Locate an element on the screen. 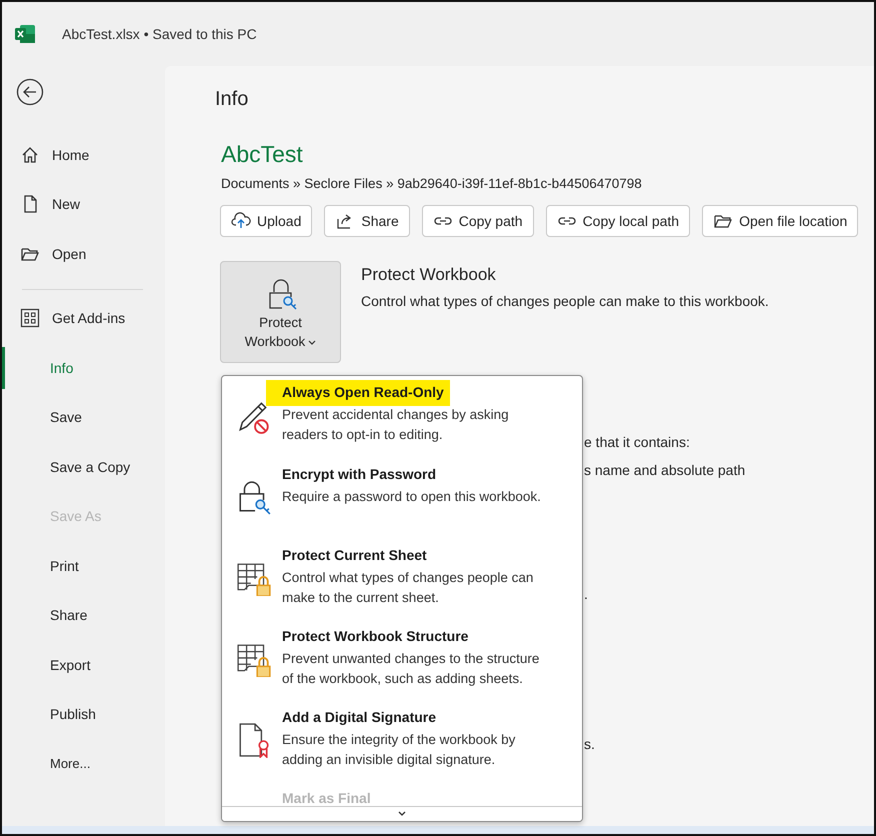 The width and height of the screenshot is (876, 836). home-icon is located at coordinates (30, 154).